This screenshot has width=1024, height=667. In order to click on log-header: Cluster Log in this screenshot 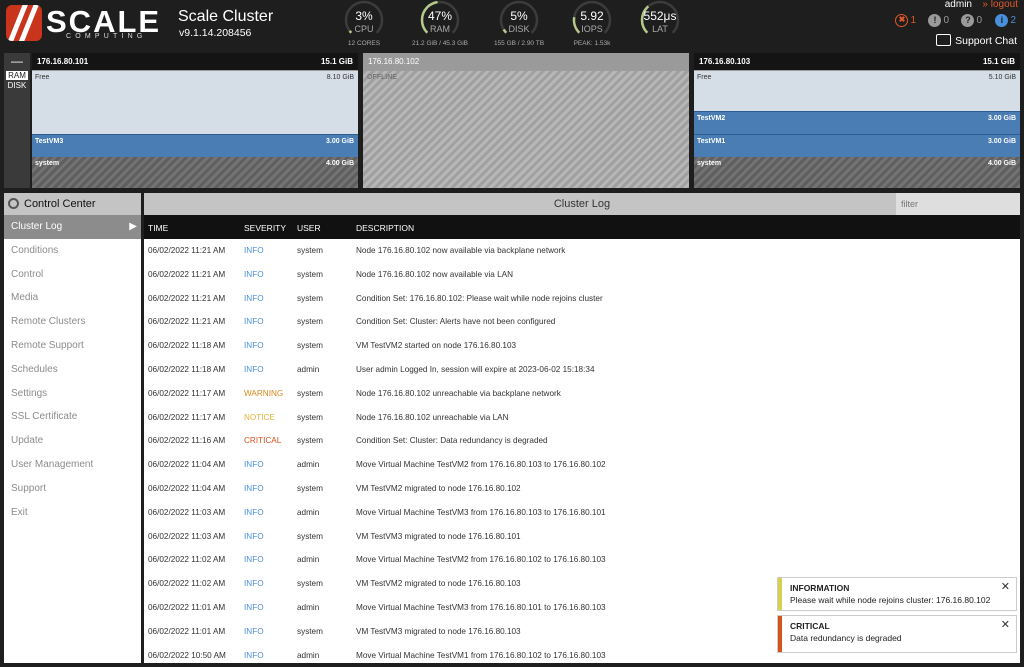, I will do `click(582, 204)`.